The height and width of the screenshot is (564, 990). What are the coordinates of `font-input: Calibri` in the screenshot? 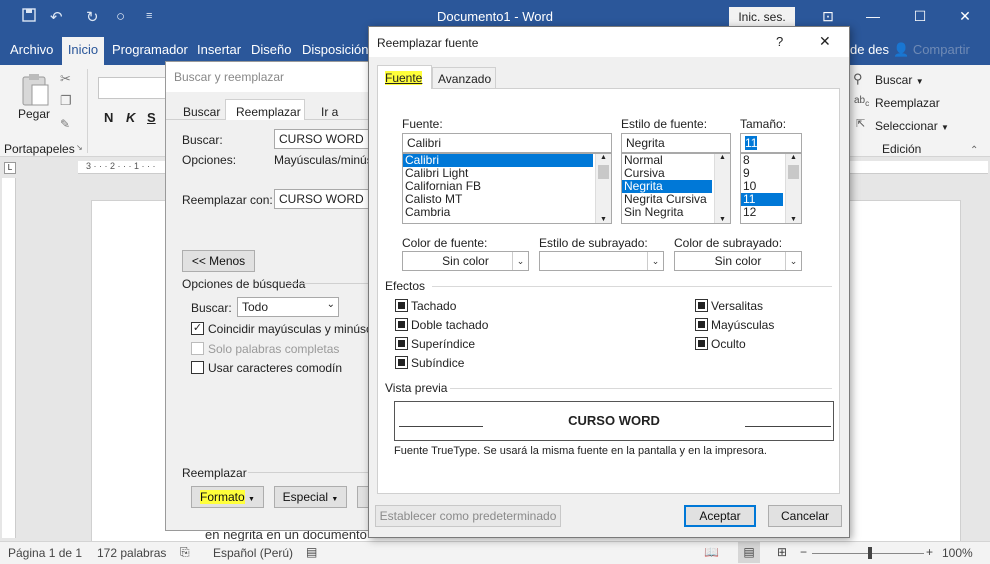 It's located at (507, 143).